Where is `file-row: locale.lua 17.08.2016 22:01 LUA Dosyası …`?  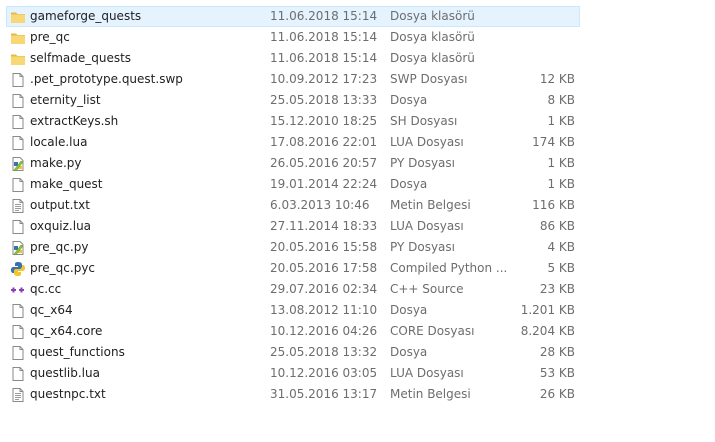 file-row: locale.lua 17.08.2016 22:01 LUA Dosyası … is located at coordinates (293, 142).